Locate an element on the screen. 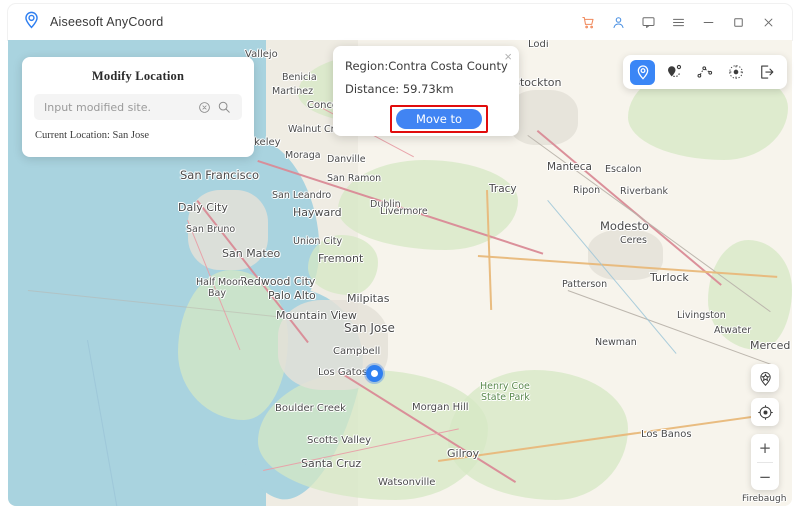 The width and height of the screenshot is (800, 512). map-city-label: Milpitas is located at coordinates (368, 298).